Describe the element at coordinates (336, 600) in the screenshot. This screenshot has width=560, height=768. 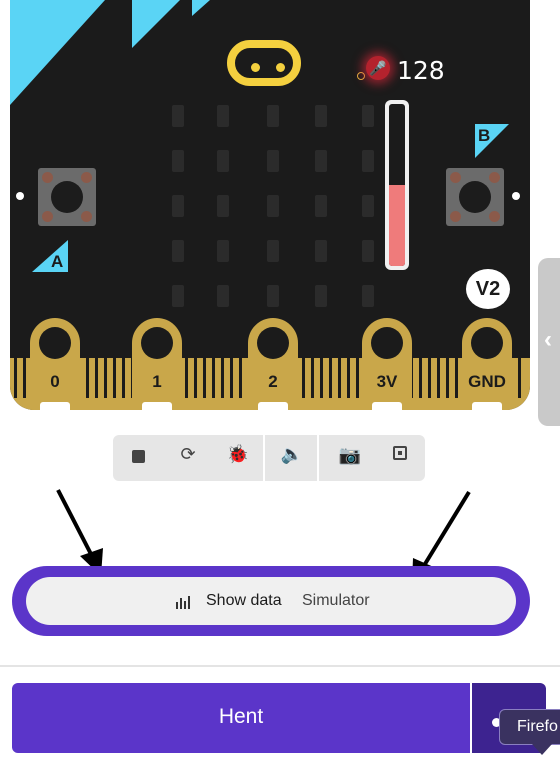
I see `show-data-sublabel: Simulator` at that location.